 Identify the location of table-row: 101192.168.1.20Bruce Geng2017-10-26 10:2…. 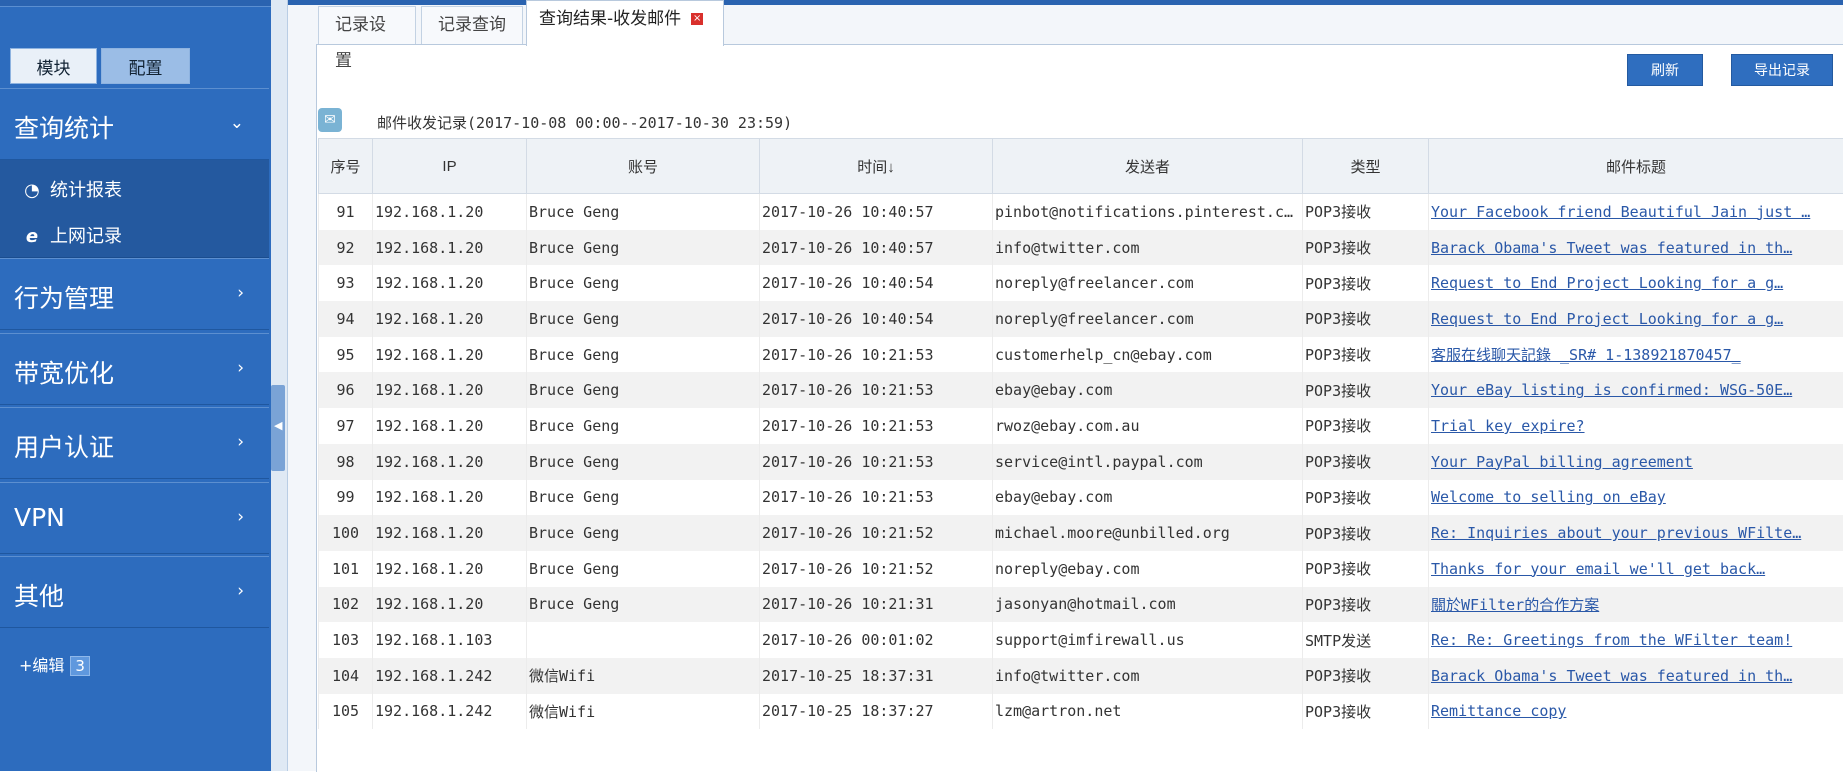
(1081, 569).